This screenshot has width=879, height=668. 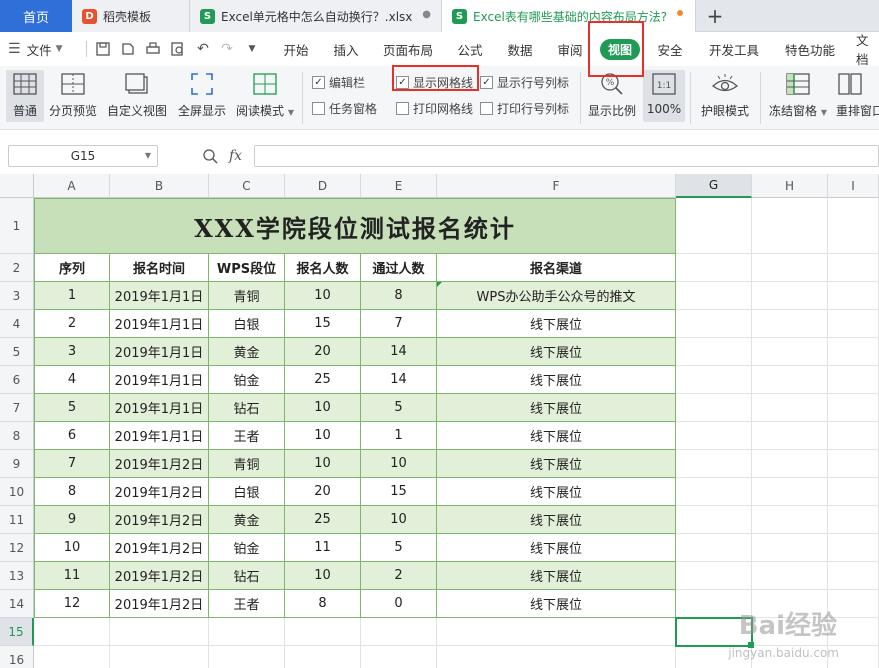 What do you see at coordinates (520, 49) in the screenshot?
I see `menu-data: 数据` at bounding box center [520, 49].